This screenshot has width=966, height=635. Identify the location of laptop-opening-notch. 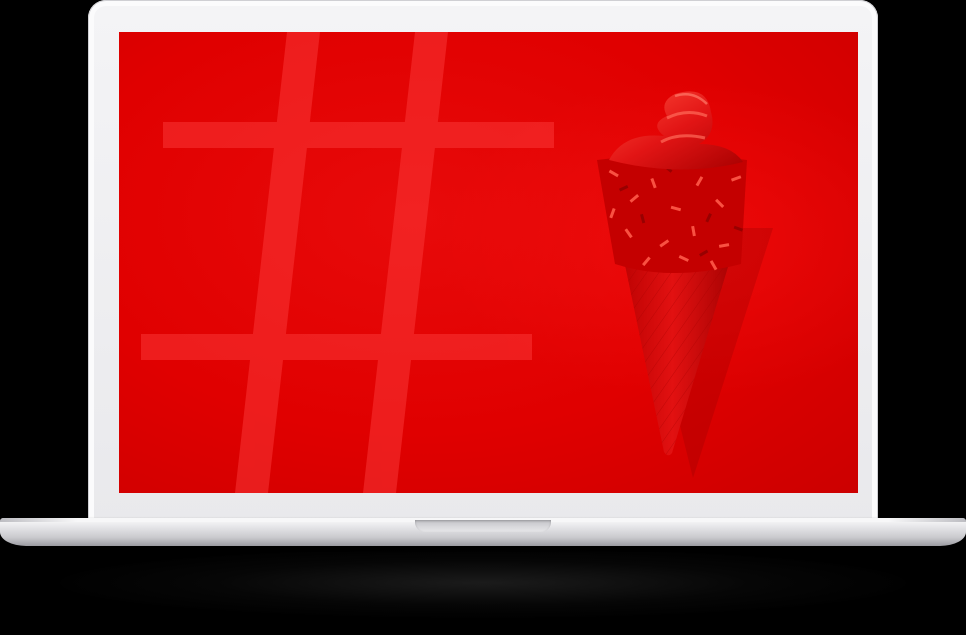
(483, 526).